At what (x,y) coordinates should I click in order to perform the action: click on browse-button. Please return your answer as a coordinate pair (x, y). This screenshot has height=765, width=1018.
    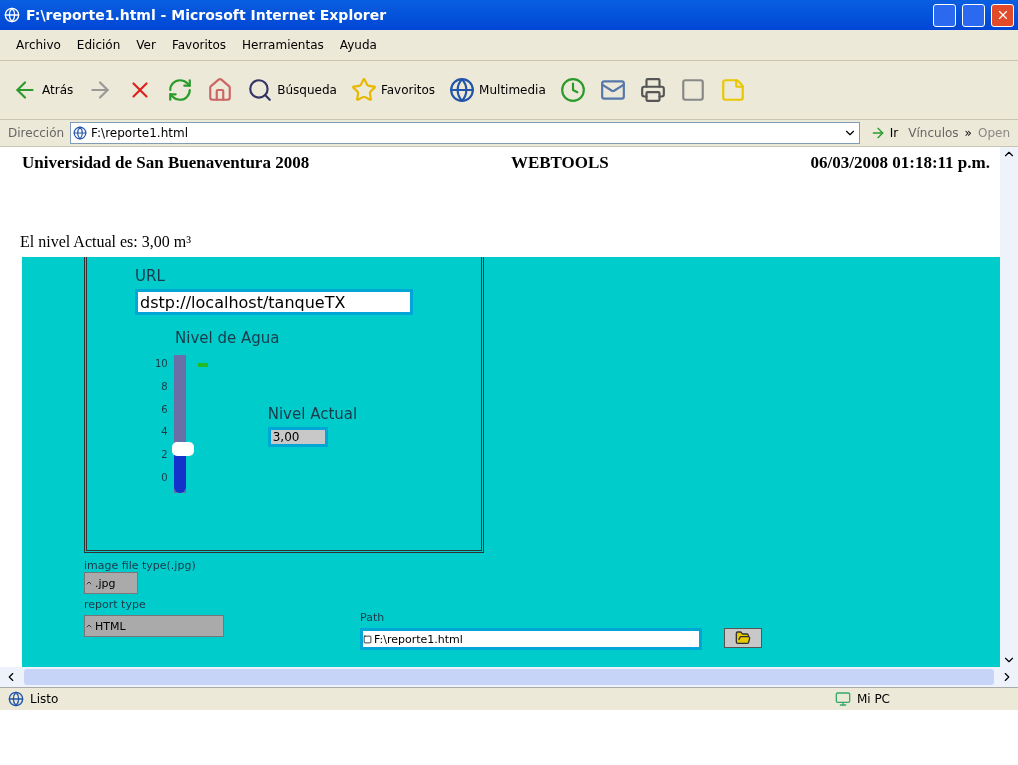
    Looking at the image, I should click on (743, 638).